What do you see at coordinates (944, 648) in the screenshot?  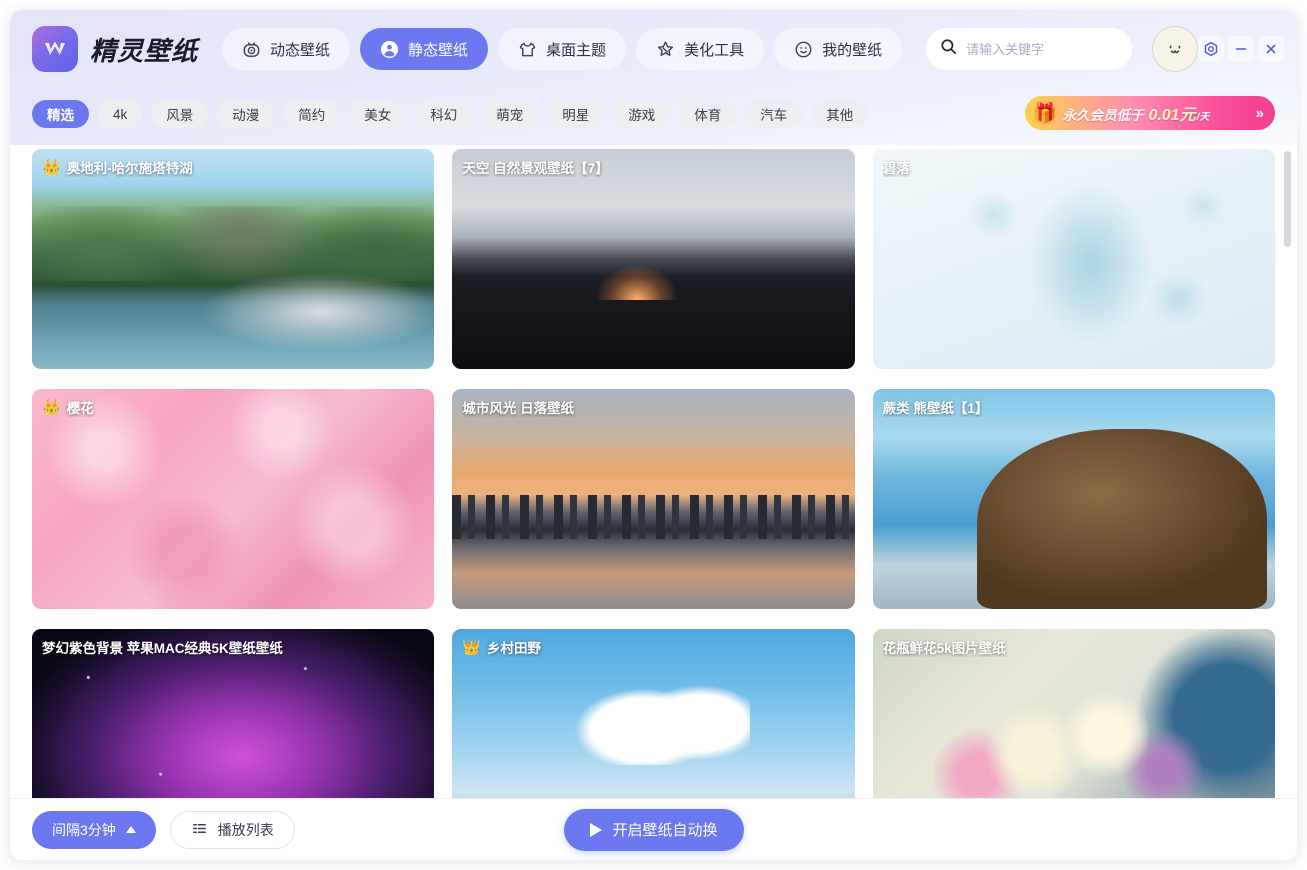 I see `wallpaper-title: 花瓶鲜花5k图片壁纸` at bounding box center [944, 648].